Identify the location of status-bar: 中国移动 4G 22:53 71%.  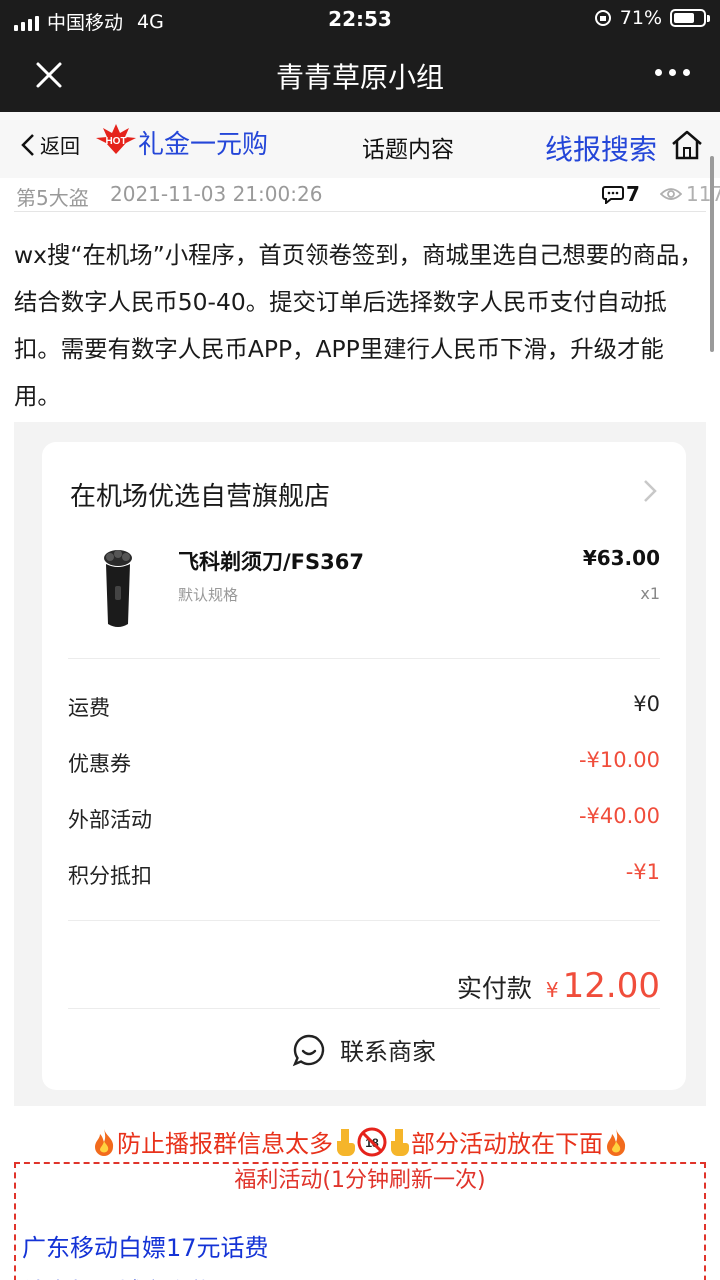
(360, 19).